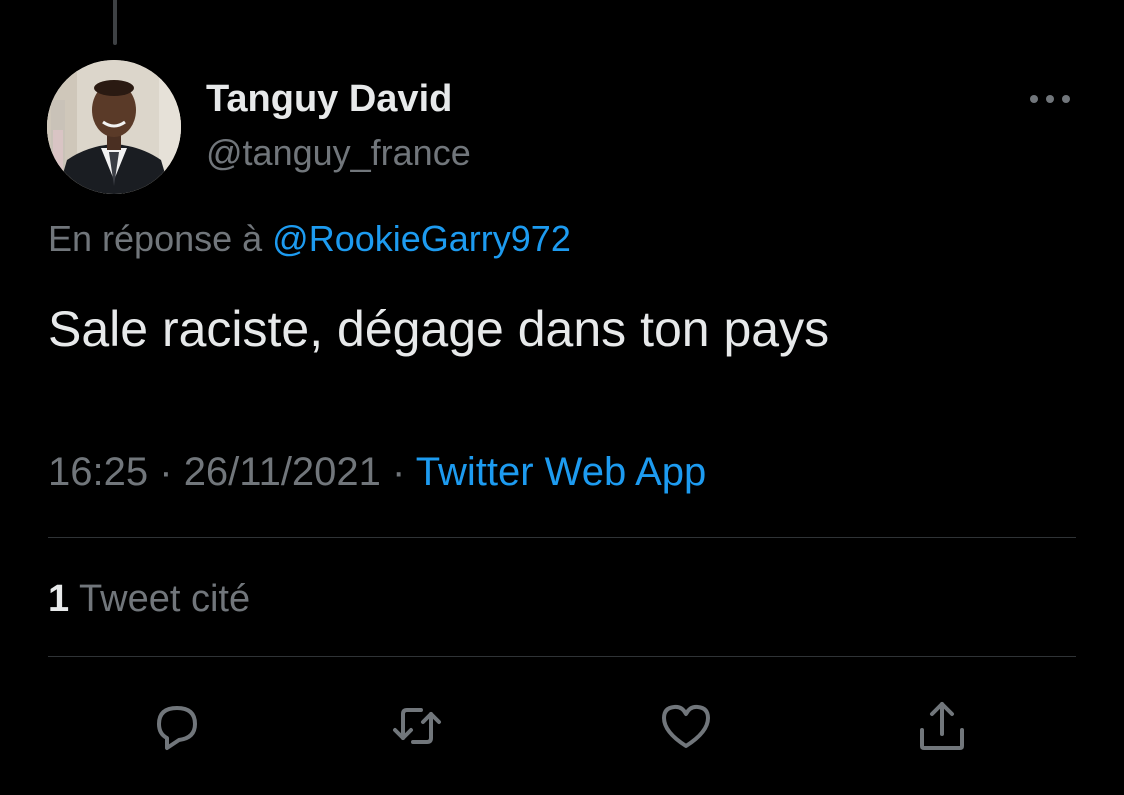 The image size is (1124, 795). I want to click on reply-context: En réponse à @RookieGarry972, so click(309, 239).